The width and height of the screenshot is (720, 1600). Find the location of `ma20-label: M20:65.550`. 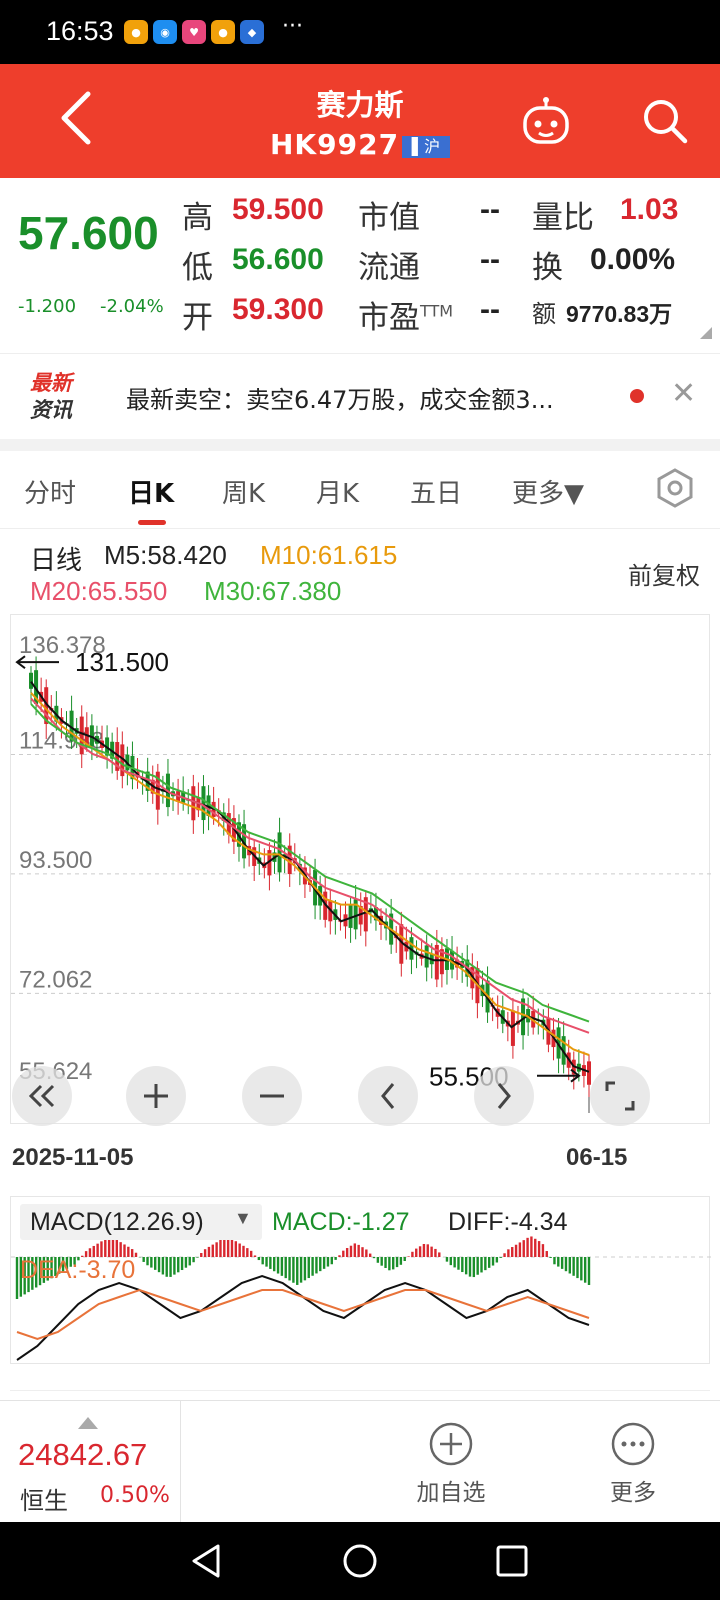

ma20-label: M20:65.550 is located at coordinates (99, 591).